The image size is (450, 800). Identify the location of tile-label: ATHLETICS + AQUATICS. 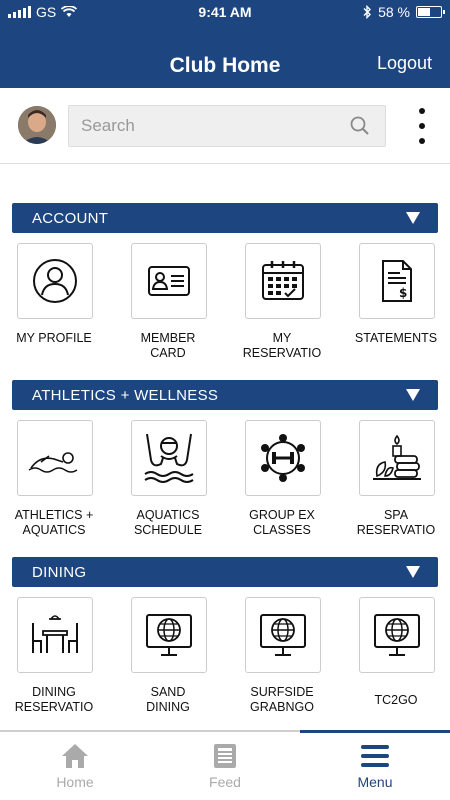
(54, 522).